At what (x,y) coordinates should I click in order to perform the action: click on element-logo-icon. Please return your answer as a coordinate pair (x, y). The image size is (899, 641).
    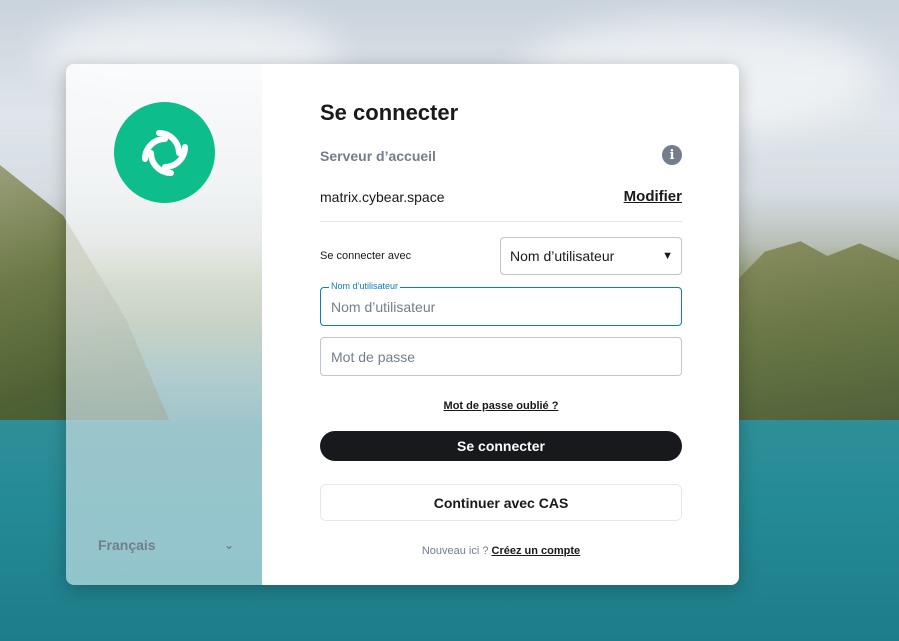
    Looking at the image, I should click on (164, 152).